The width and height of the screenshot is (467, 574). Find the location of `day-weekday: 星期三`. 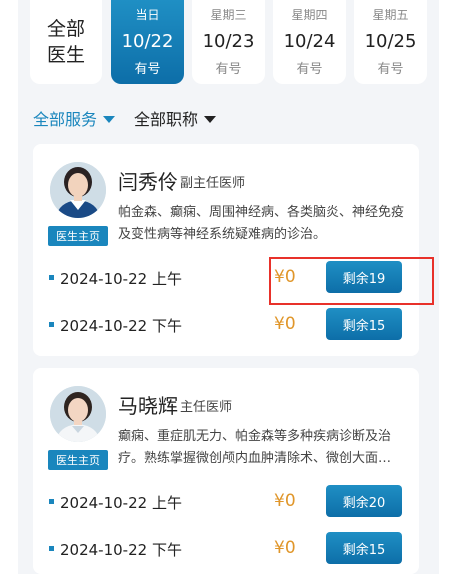

day-weekday: 星期三 is located at coordinates (228, 15).